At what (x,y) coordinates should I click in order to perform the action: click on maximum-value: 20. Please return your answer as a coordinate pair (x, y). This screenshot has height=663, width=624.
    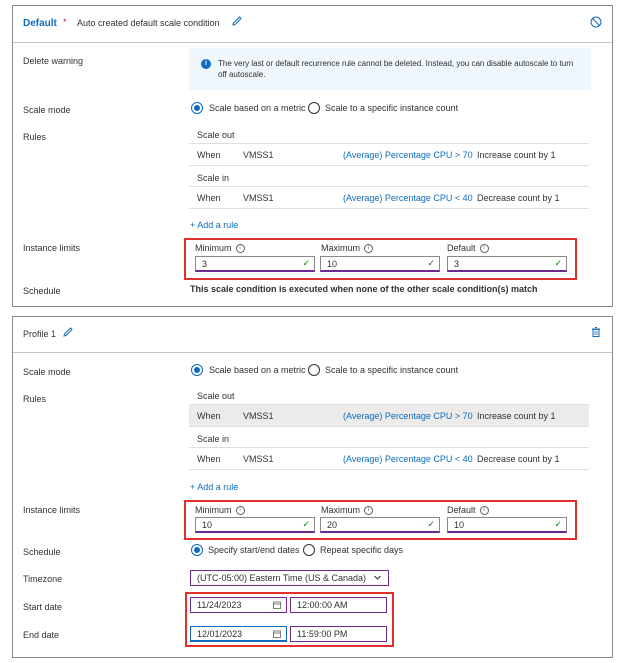
    Looking at the image, I should click on (332, 525).